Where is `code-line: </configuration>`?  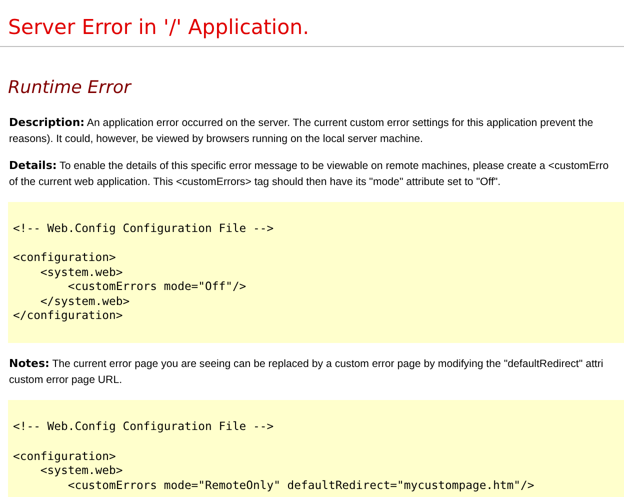
code-line: </configuration> is located at coordinates (68, 315).